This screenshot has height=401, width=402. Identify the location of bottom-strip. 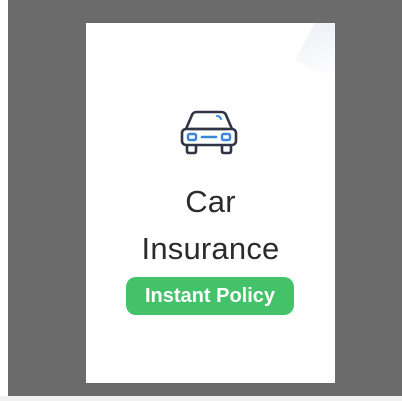
(201, 398).